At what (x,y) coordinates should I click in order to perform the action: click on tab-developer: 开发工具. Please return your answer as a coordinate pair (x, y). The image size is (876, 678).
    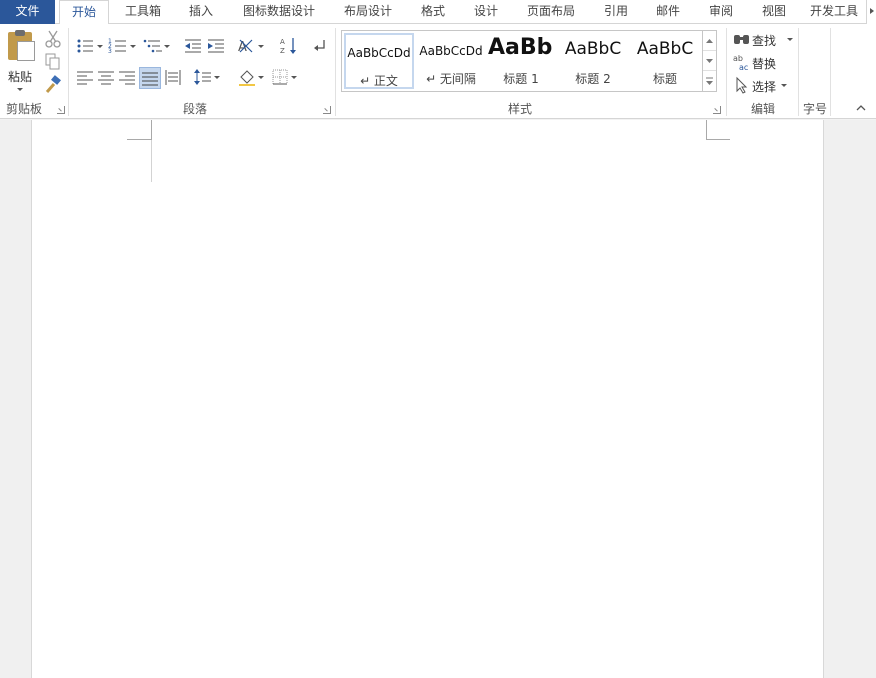
    Looking at the image, I should click on (834, 12).